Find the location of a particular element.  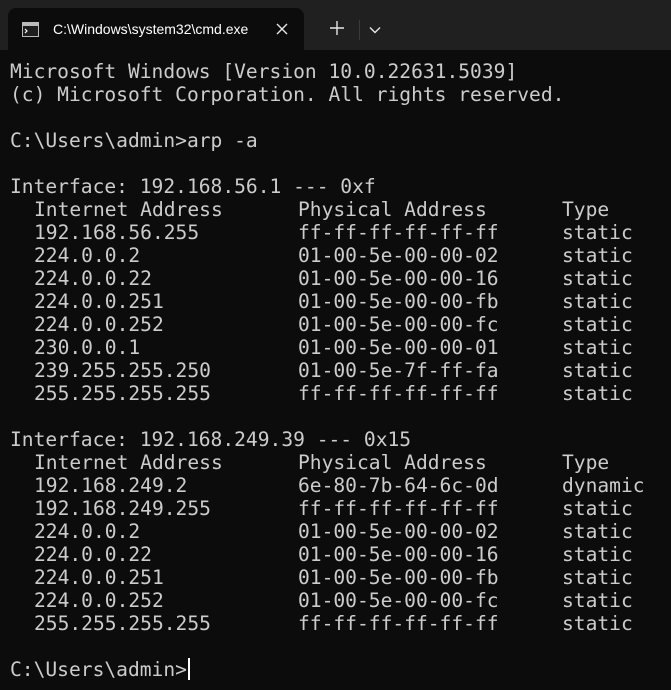

tab-divider is located at coordinates (359, 30).